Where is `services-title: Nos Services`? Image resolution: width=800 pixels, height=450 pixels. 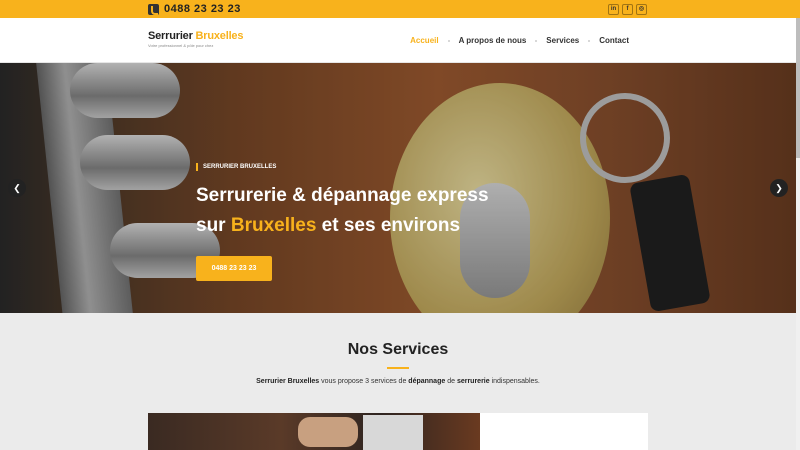 services-title: Nos Services is located at coordinates (398, 349).